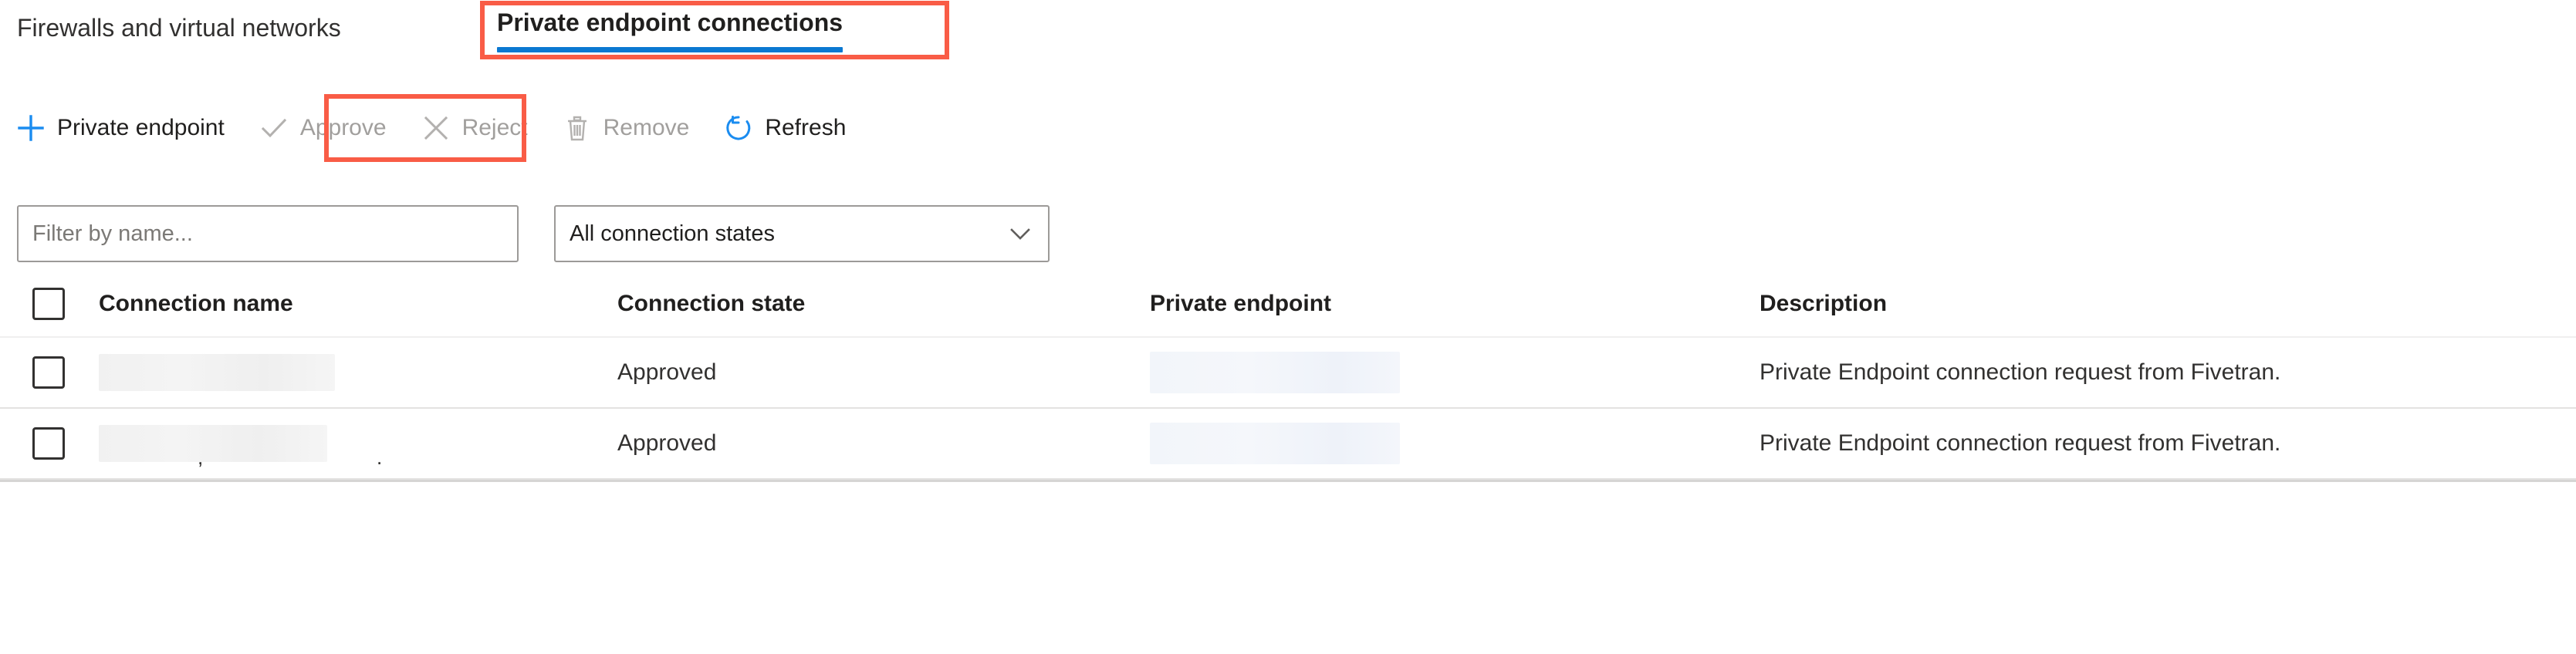 Image resolution: width=2576 pixels, height=654 pixels. What do you see at coordinates (802, 233) in the screenshot?
I see `connection-state-dropdown: All connection states` at bounding box center [802, 233].